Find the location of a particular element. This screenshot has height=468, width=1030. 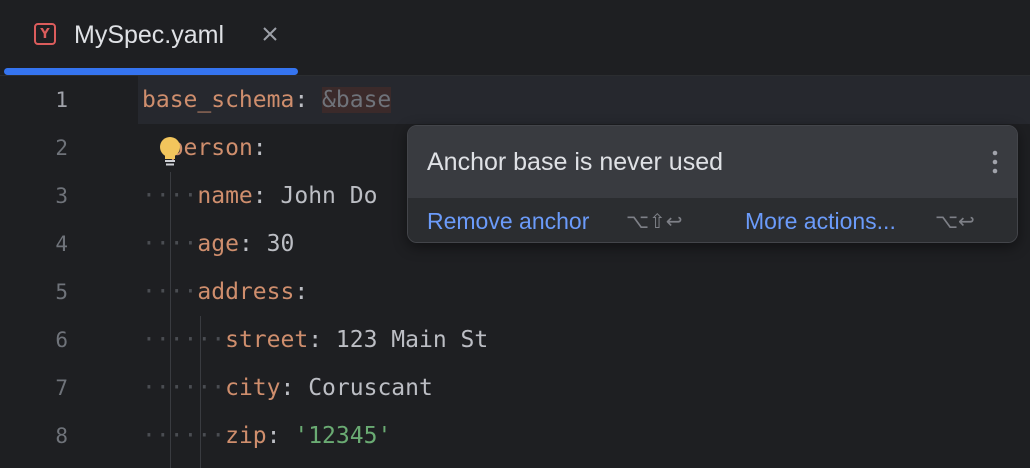

popup-header: Anchor base is never used is located at coordinates (712, 162).